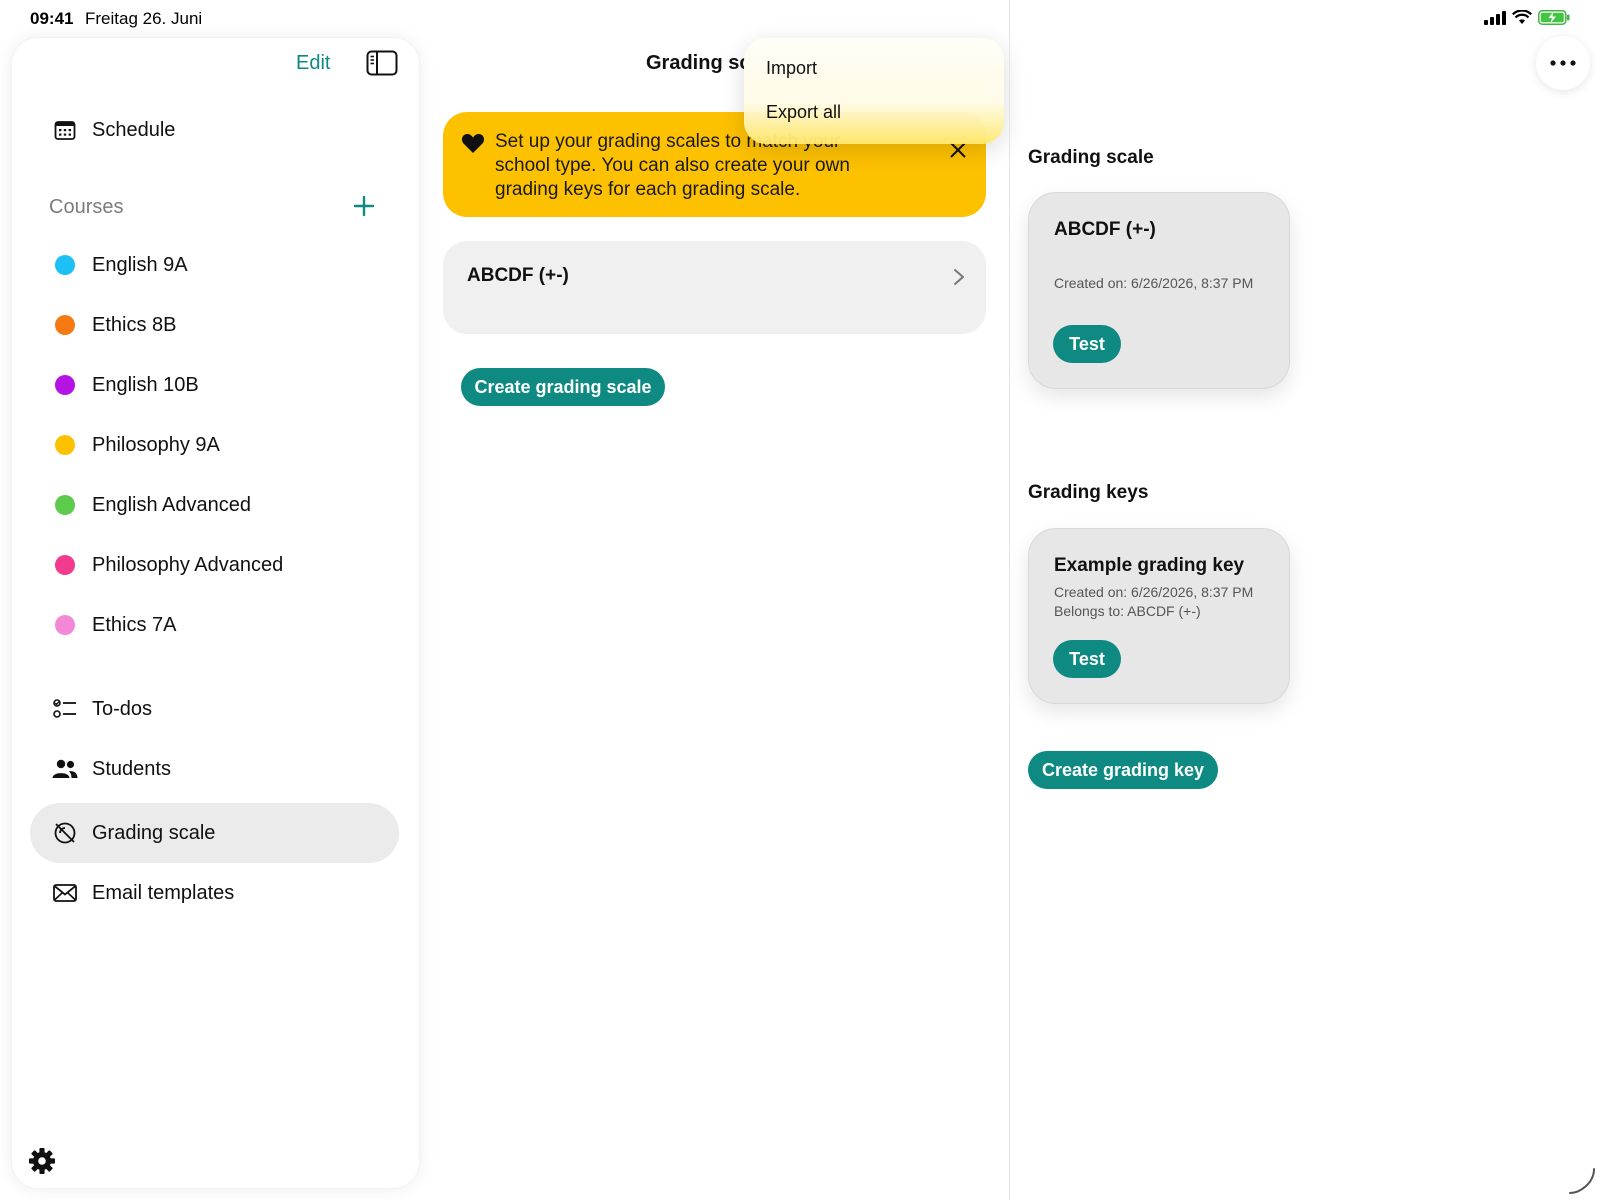  I want to click on status-time: 09:41, so click(52, 18).